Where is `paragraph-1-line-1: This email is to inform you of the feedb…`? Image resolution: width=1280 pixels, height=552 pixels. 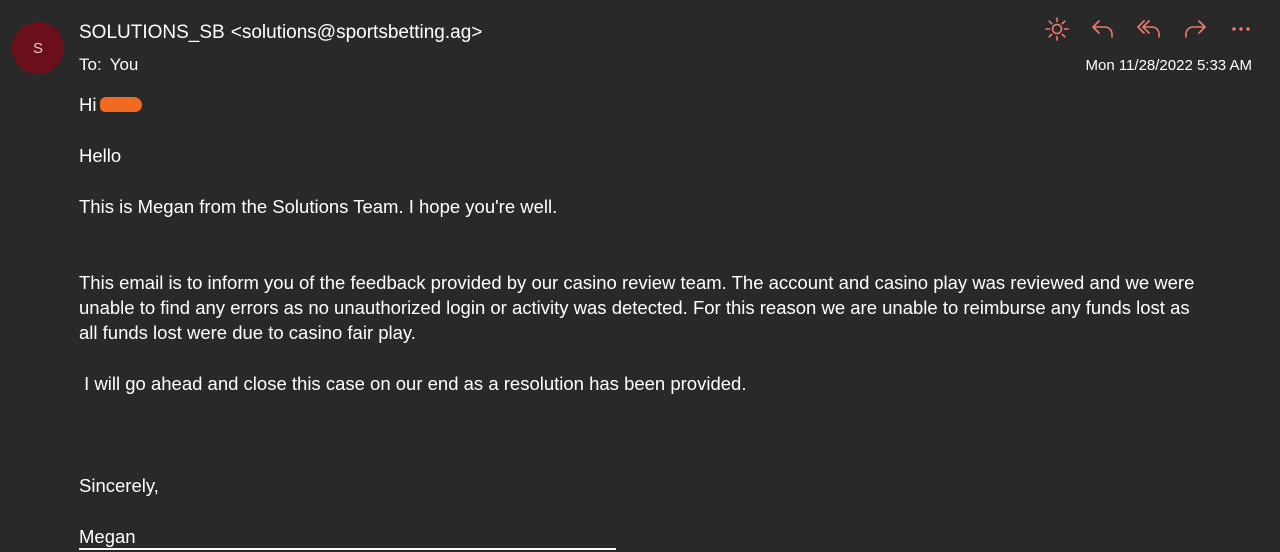 paragraph-1-line-1: This email is to inform you of the feedb… is located at coordinates (637, 282).